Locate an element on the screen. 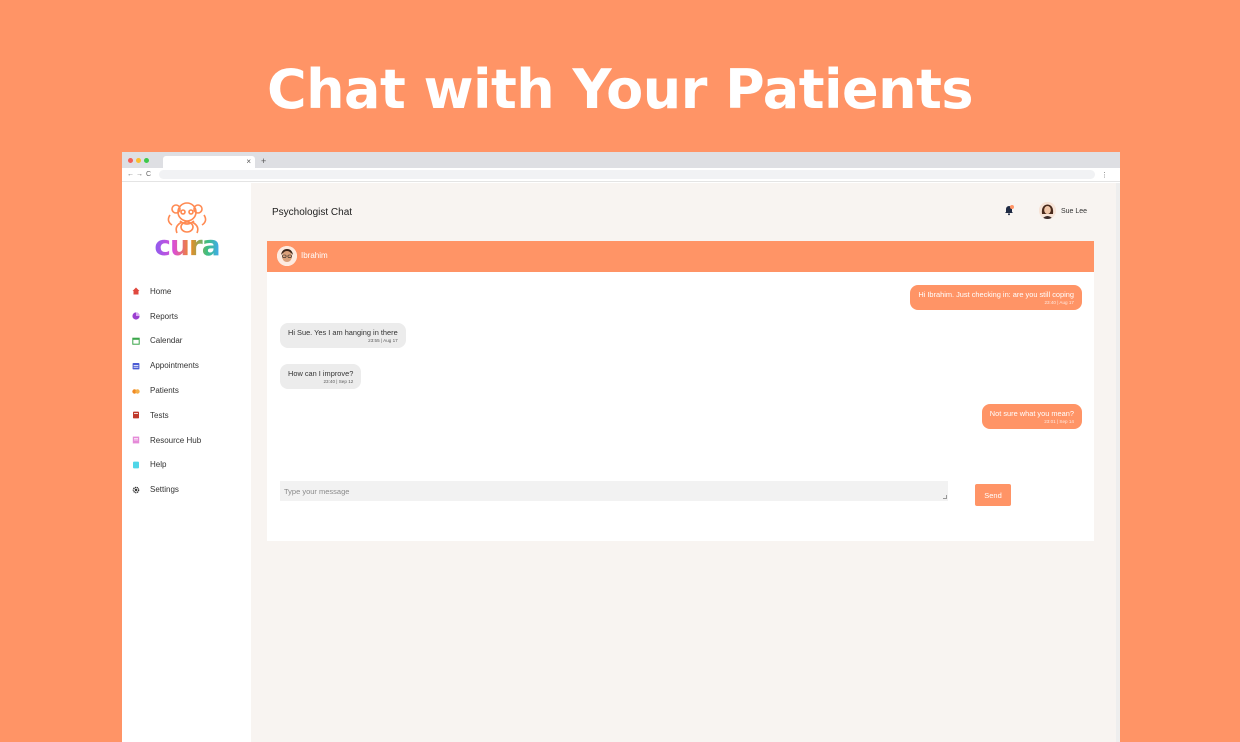 This screenshot has width=1240, height=742. resize-handle-icon is located at coordinates (945, 497).